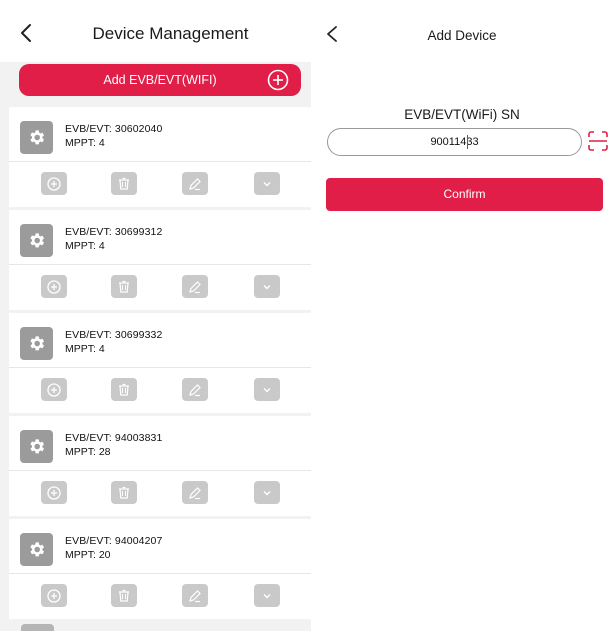 This screenshot has width=613, height=631. I want to click on page-title: Device Management, so click(170, 33).